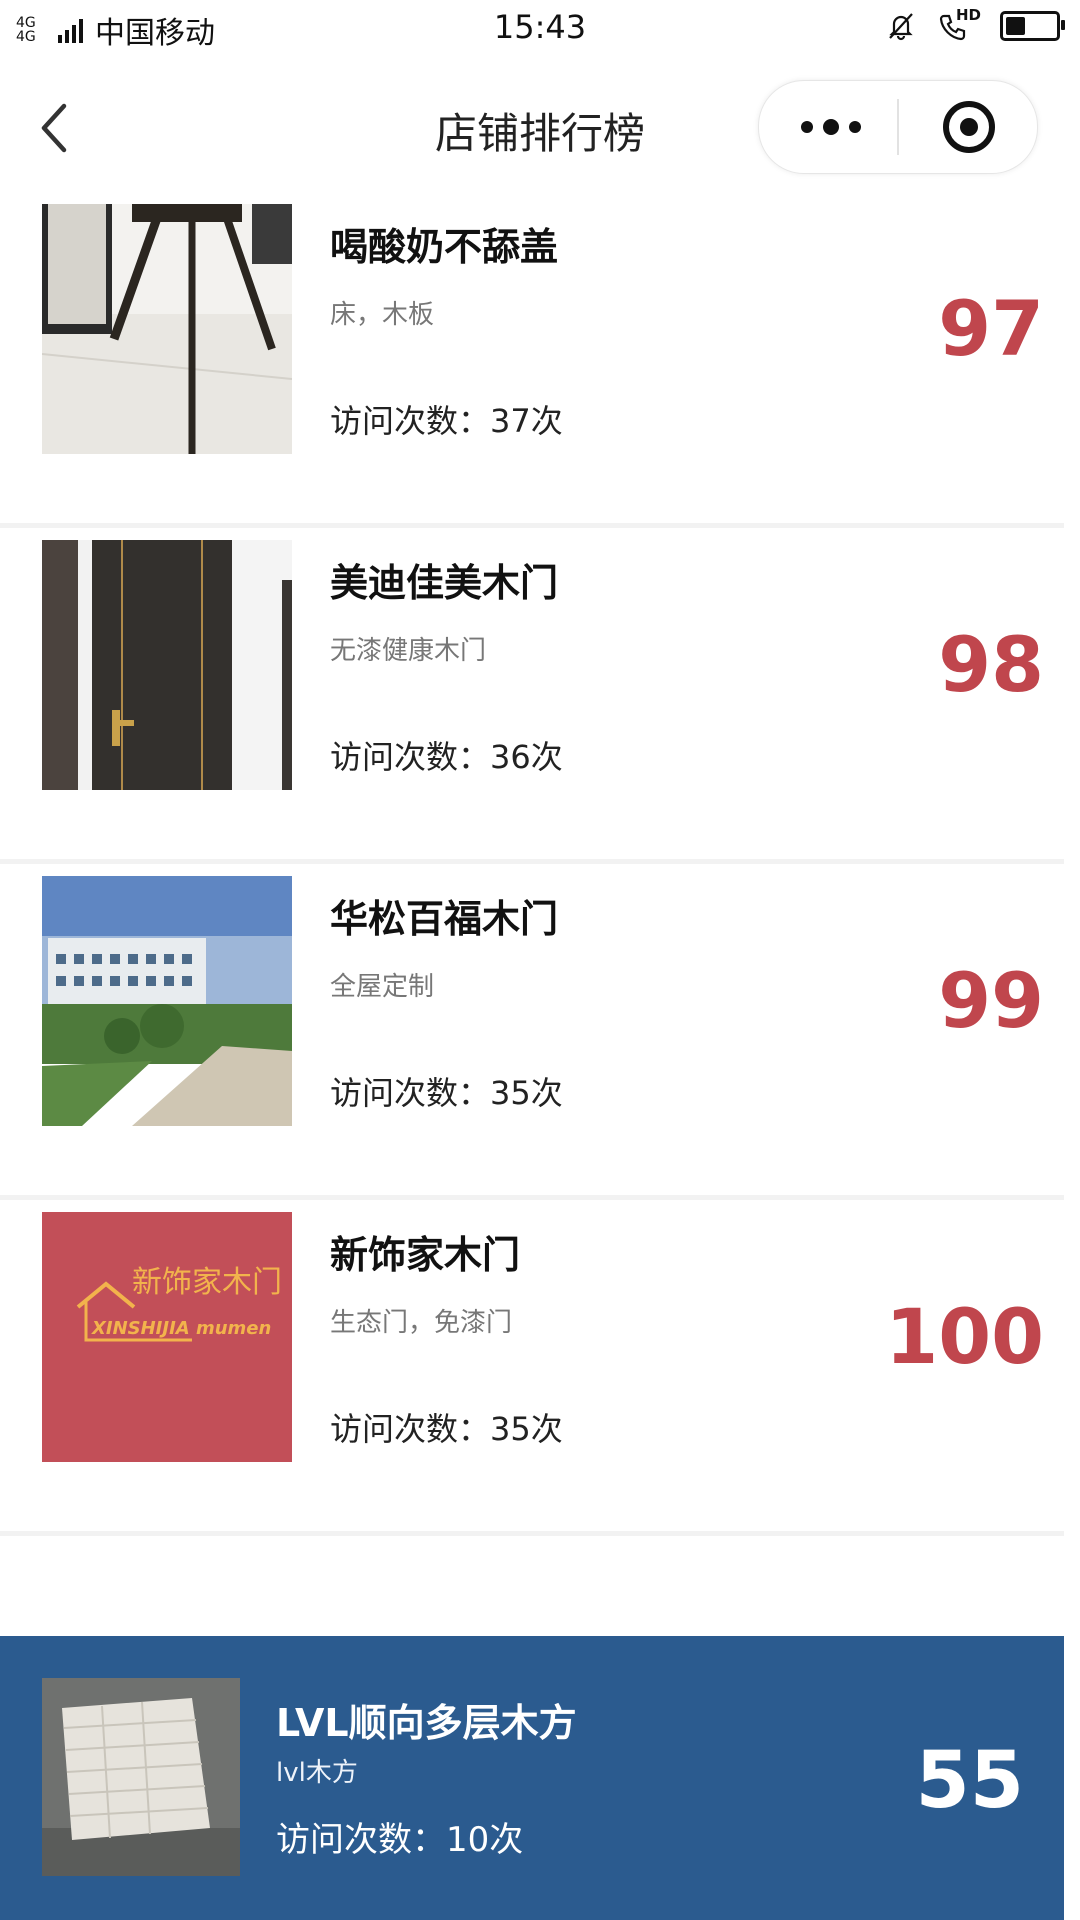 The width and height of the screenshot is (1080, 1920). What do you see at coordinates (964, 1336) in the screenshot?
I see `shop-score: 100` at bounding box center [964, 1336].